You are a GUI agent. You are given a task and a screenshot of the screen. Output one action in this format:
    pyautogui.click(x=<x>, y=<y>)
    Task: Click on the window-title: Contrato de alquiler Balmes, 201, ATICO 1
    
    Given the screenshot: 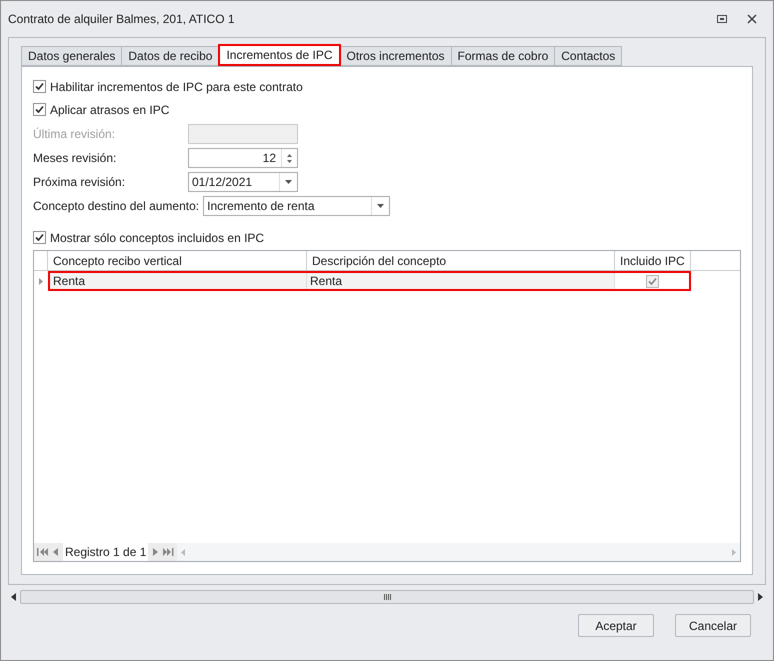 What is the action you would take?
    pyautogui.click(x=122, y=19)
    